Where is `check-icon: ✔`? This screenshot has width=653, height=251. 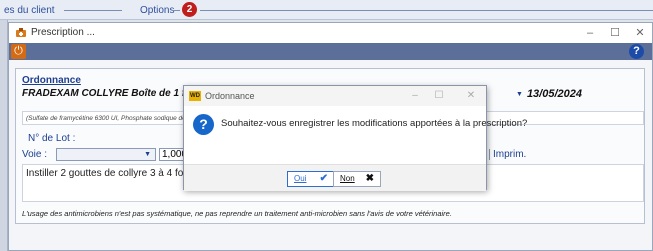
check-icon: ✔ is located at coordinates (323, 178).